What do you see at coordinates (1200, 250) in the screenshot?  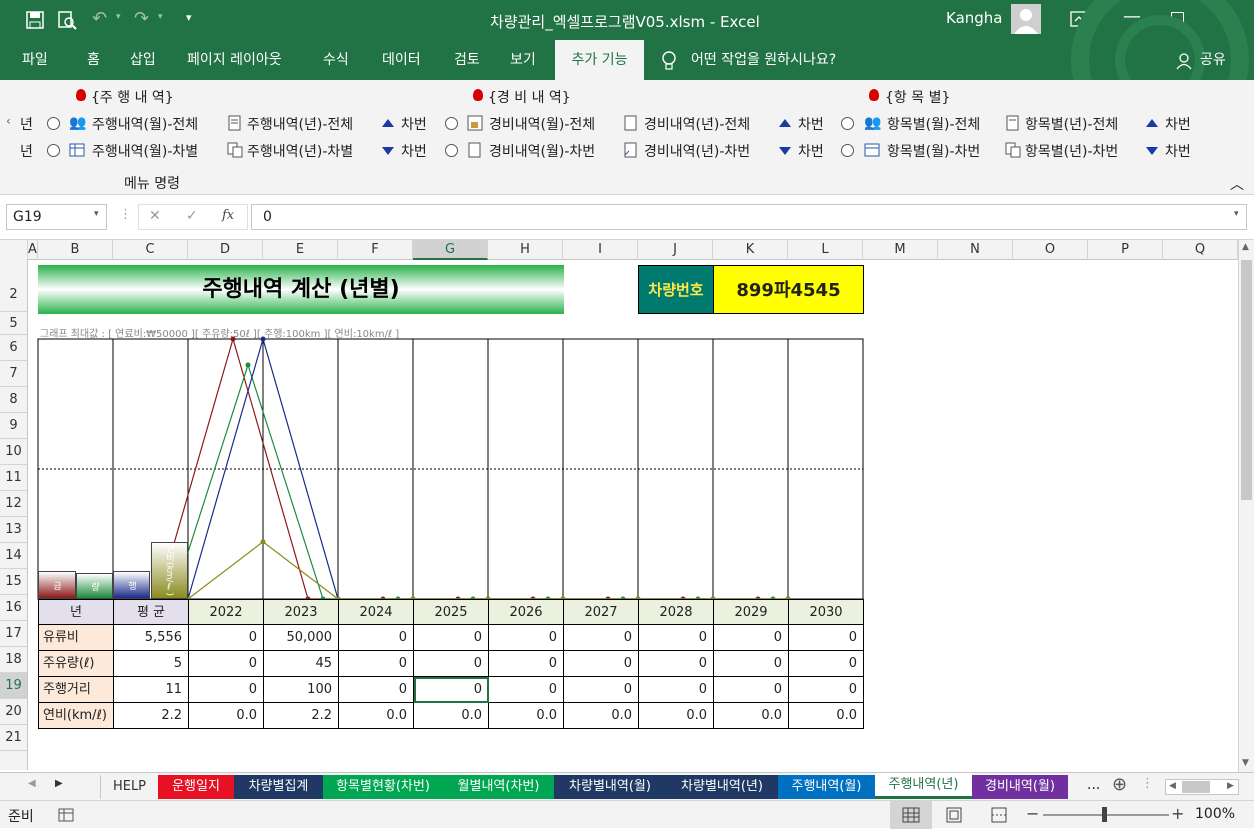 I see `column-header-Q: Q` at bounding box center [1200, 250].